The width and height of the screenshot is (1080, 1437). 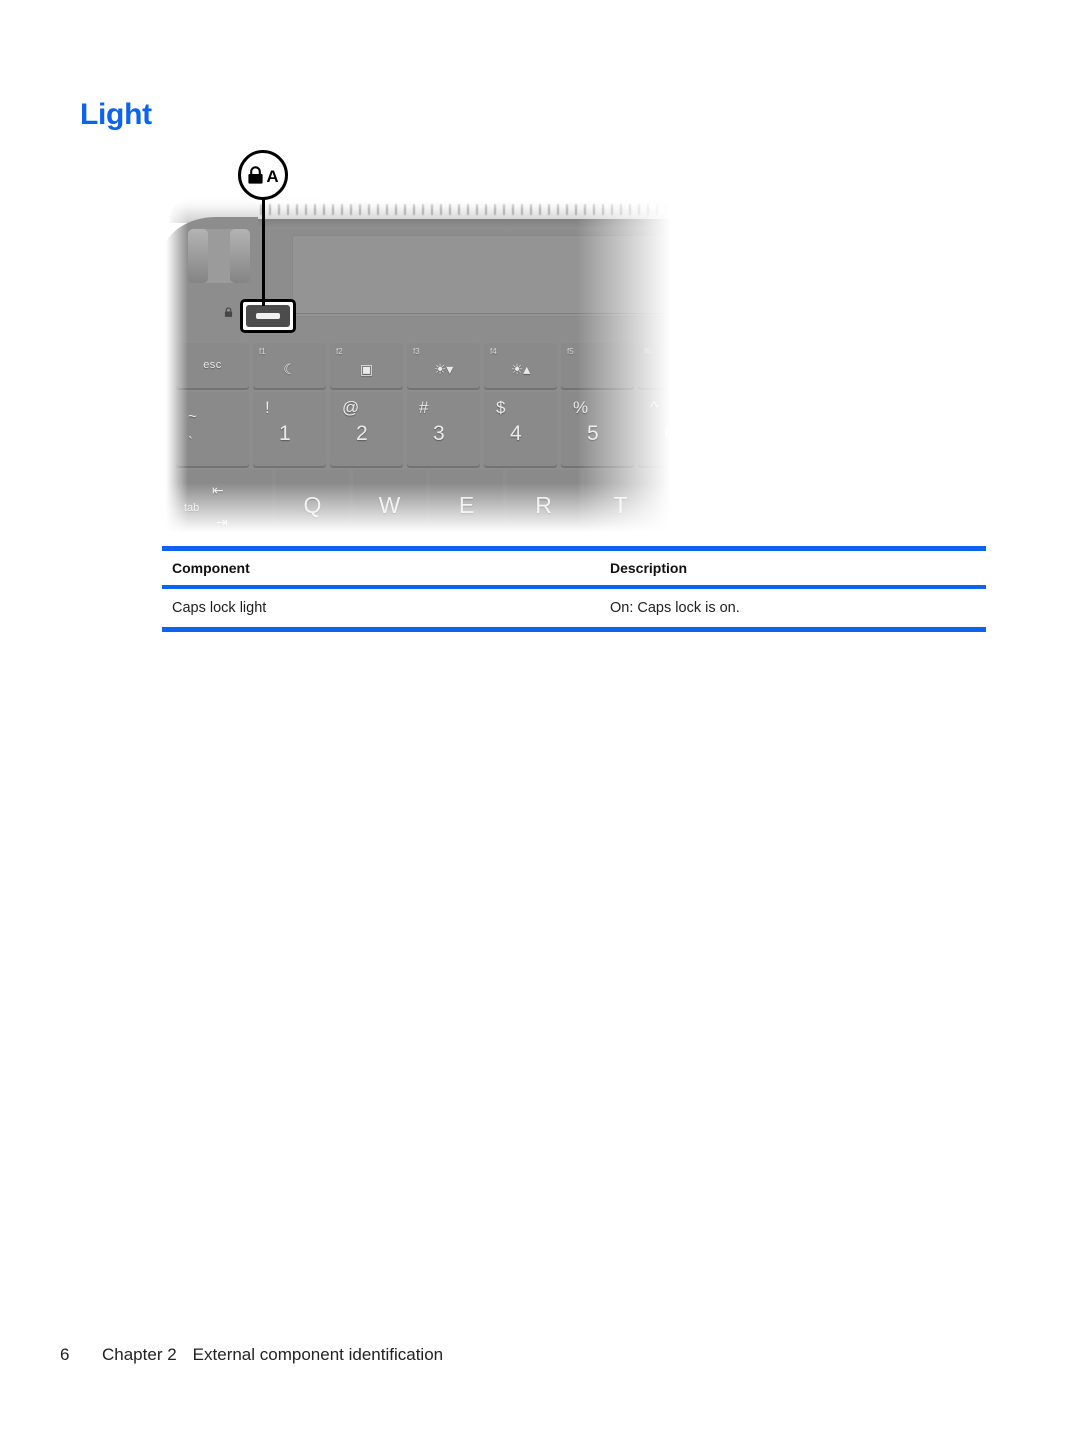 I want to click on key-r: R, so click(x=543, y=506).